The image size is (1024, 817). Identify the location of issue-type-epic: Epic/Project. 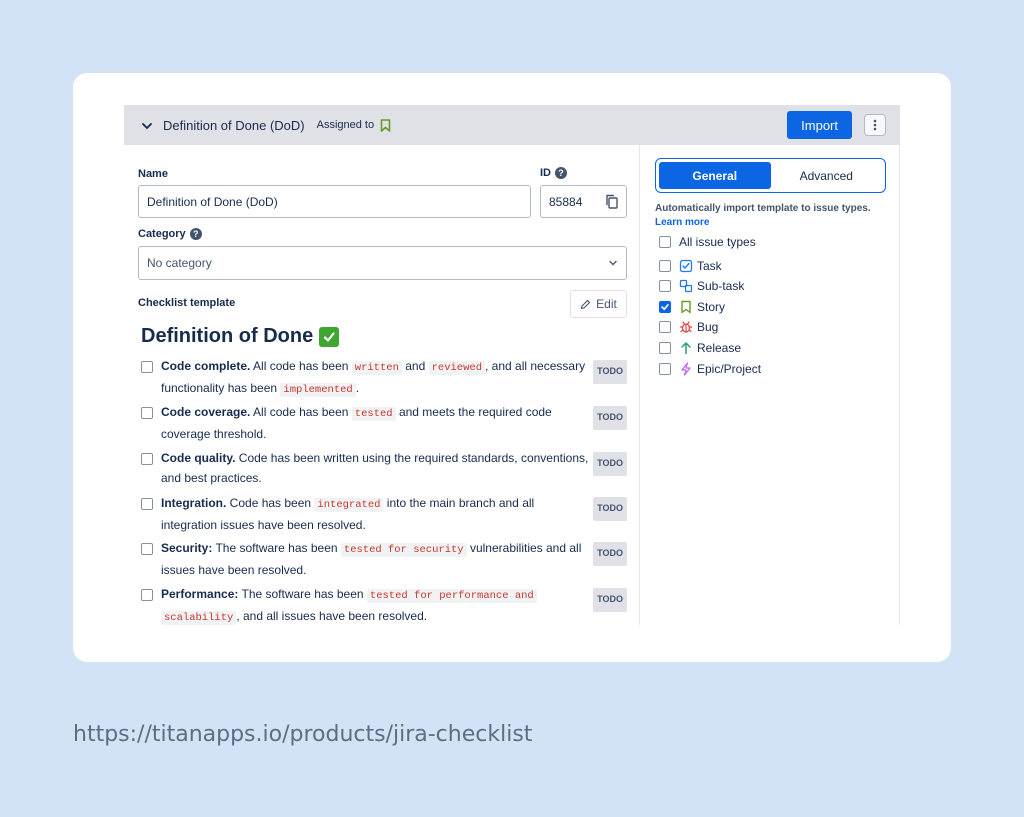
(710, 369).